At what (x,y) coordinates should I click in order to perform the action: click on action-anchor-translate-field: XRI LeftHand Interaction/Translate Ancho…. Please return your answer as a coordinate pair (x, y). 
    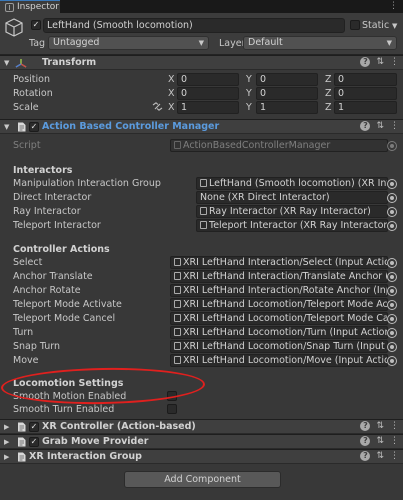
    Looking at the image, I should click on (279, 276).